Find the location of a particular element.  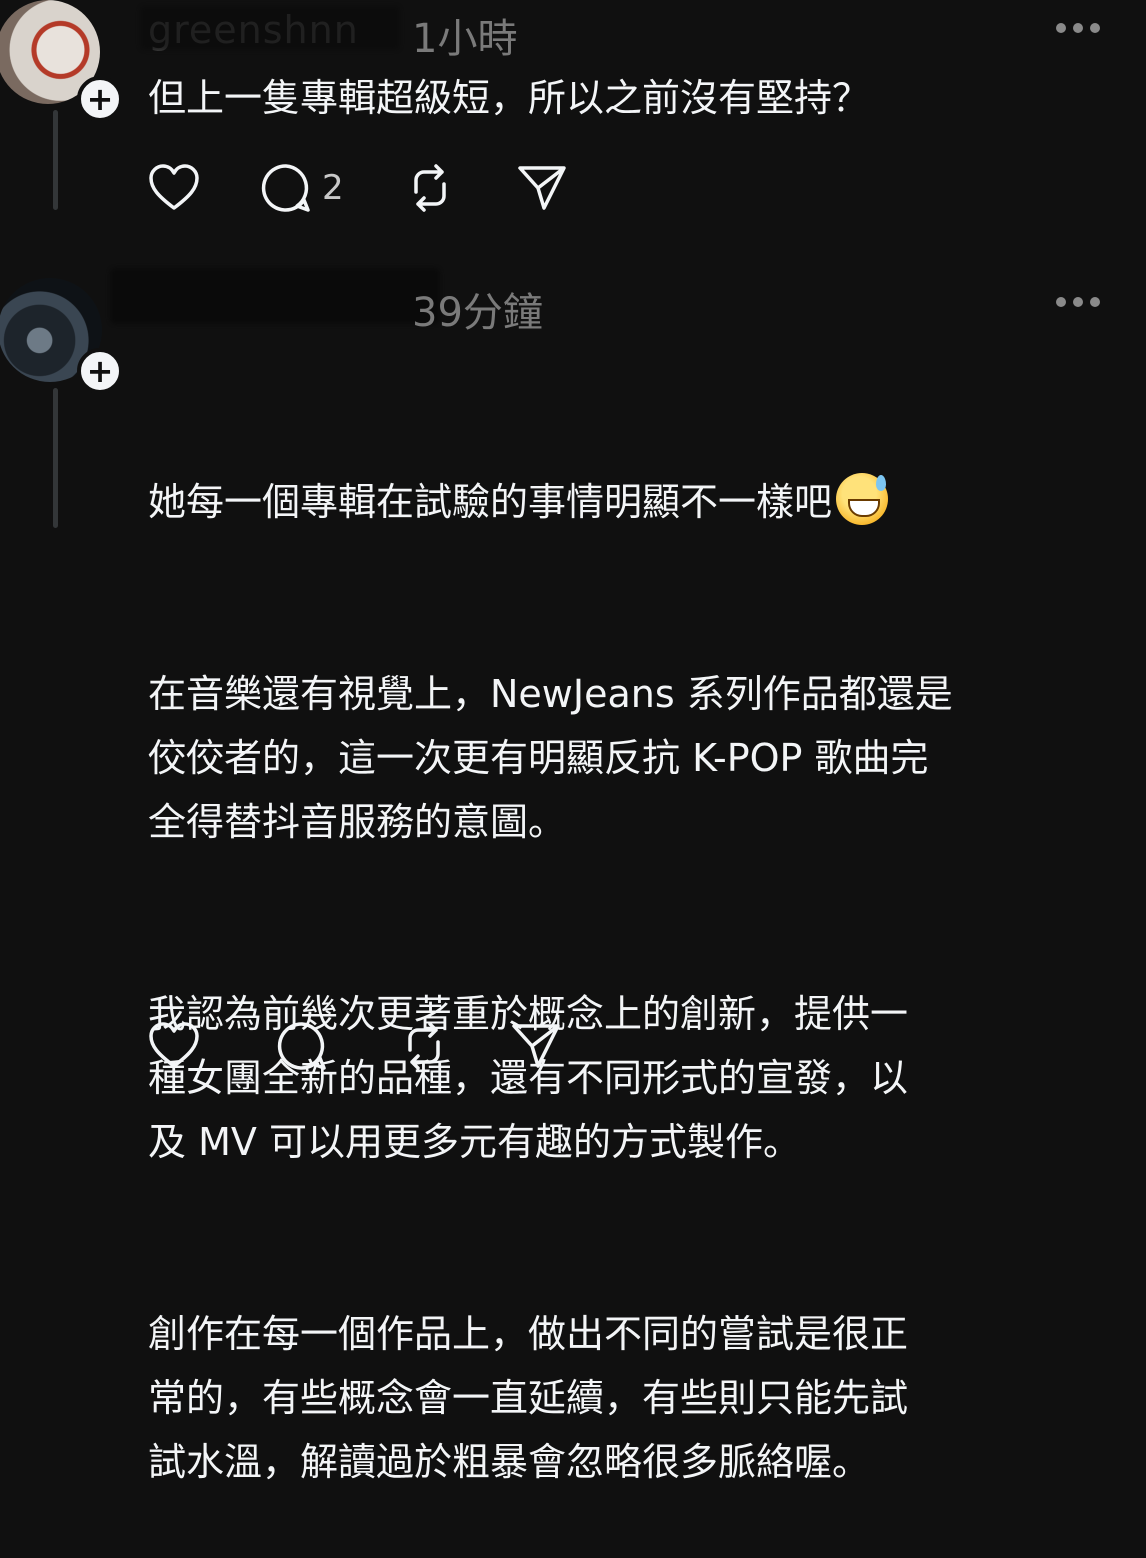

post-timestamp: 39分鐘 is located at coordinates (477, 313).